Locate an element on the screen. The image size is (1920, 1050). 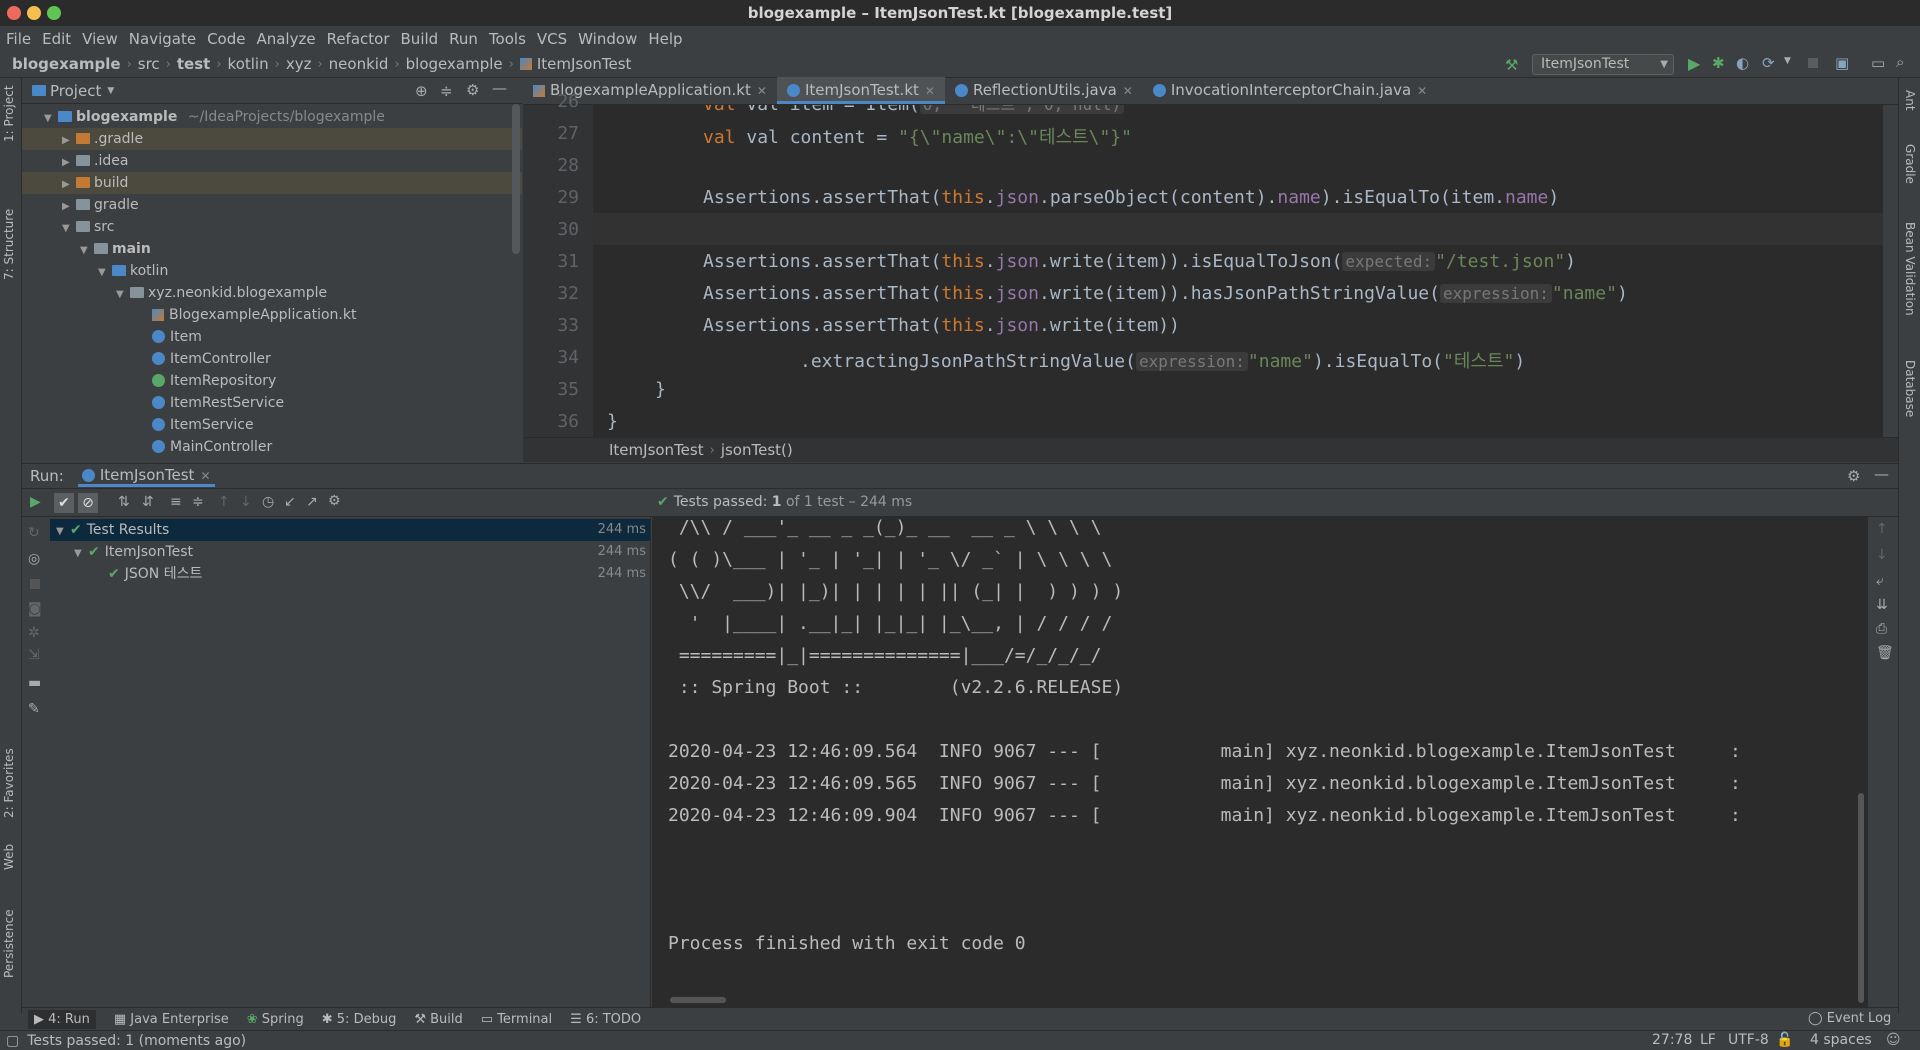
menu-analyze: Analyze is located at coordinates (285, 39).